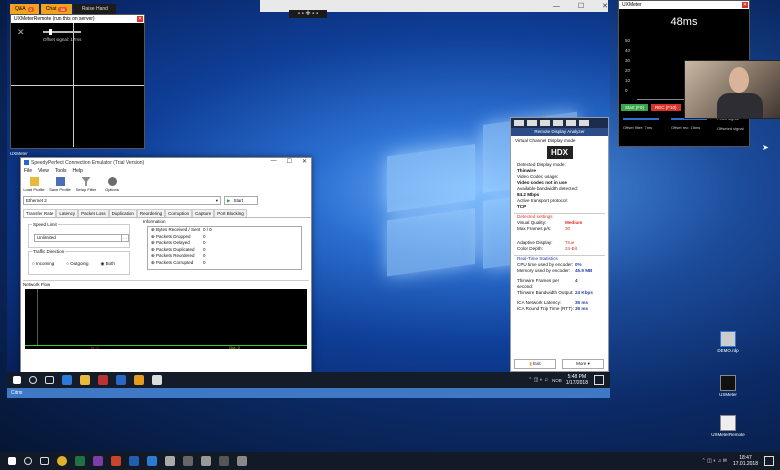 This screenshot has height=470, width=780. I want to click on setup-filter-button: Setup Filter, so click(86, 184).